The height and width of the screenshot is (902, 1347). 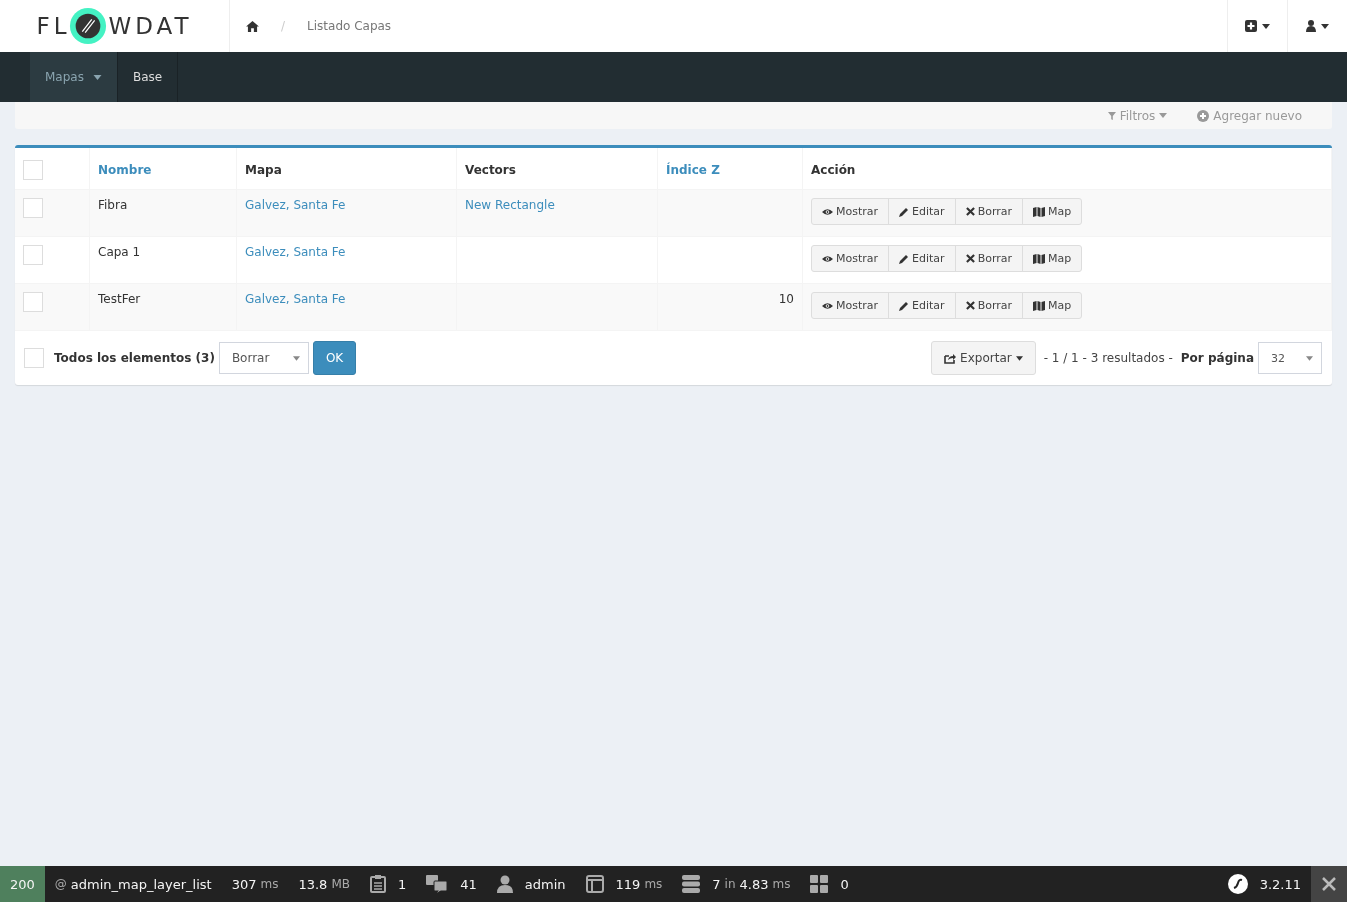 I want to click on table-cell: 10, so click(x=786, y=299).